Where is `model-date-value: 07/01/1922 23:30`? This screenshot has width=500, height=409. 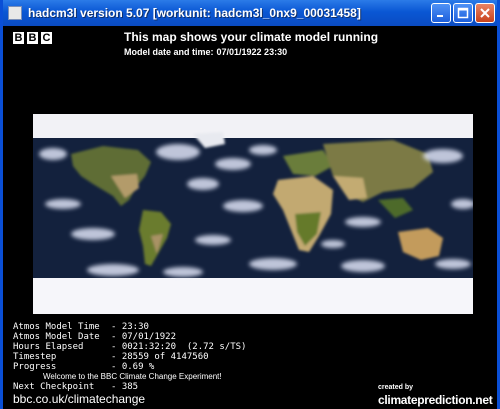 model-date-value: 07/01/1922 23:30 is located at coordinates (252, 52).